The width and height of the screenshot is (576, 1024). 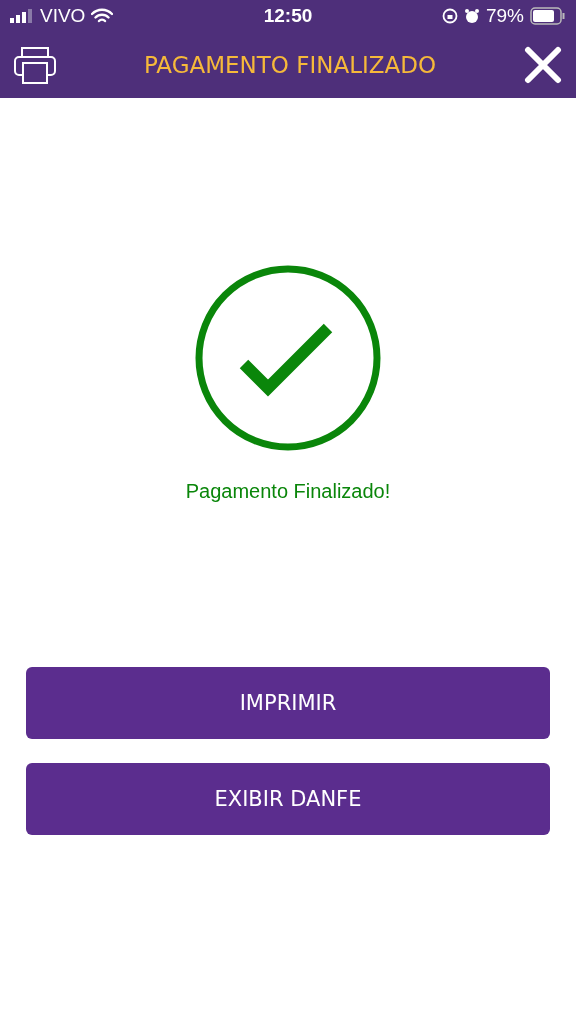 What do you see at coordinates (288, 703) in the screenshot?
I see `action-button: IMPRIMIR` at bounding box center [288, 703].